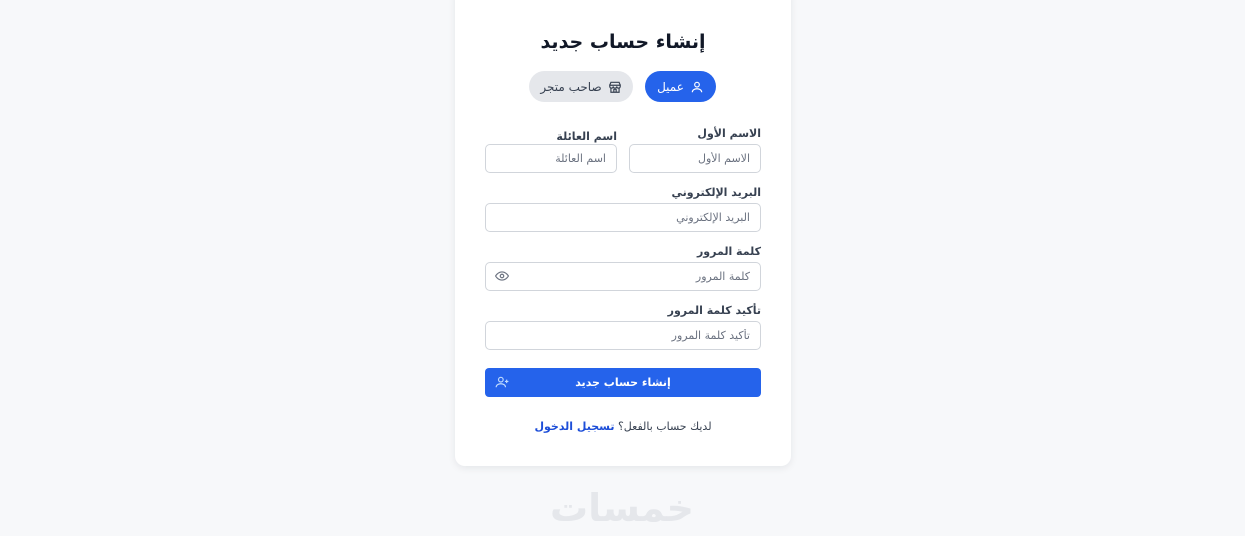  What do you see at coordinates (623, 217) in the screenshot?
I see `email-field` at bounding box center [623, 217].